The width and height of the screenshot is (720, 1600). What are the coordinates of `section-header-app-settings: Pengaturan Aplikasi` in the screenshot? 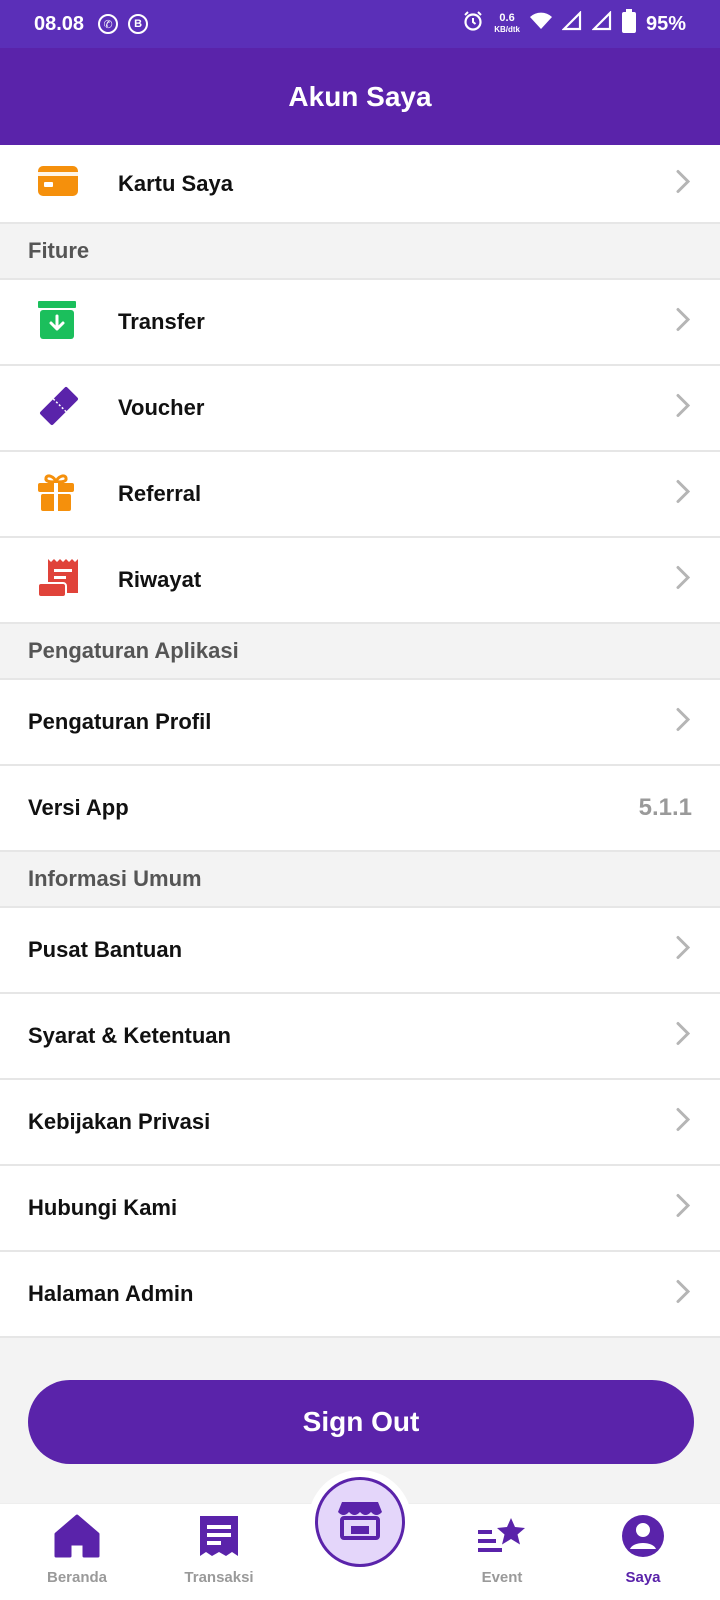 It's located at (360, 652).